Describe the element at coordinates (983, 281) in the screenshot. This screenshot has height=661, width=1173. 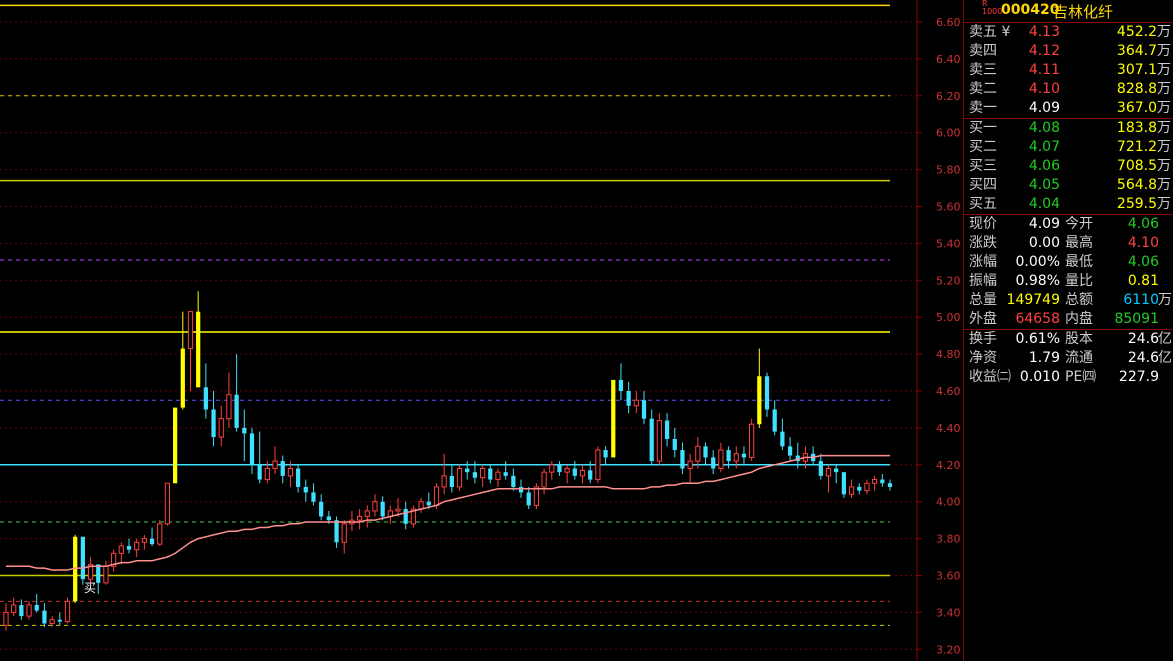
I see `quote-label: 振幅` at that location.